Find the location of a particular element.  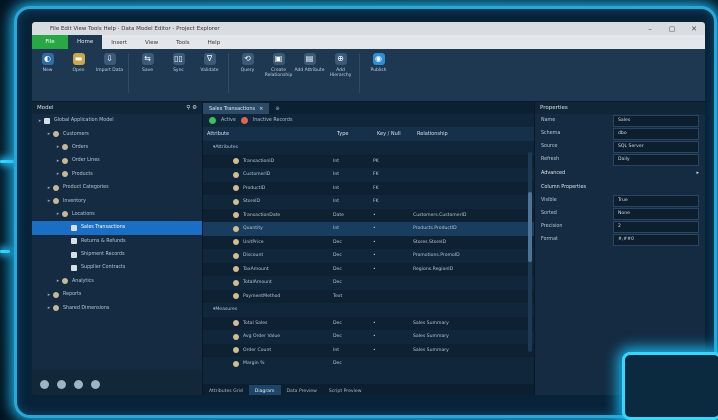

tree-item: ▸ Product Categories is located at coordinates (117, 187).